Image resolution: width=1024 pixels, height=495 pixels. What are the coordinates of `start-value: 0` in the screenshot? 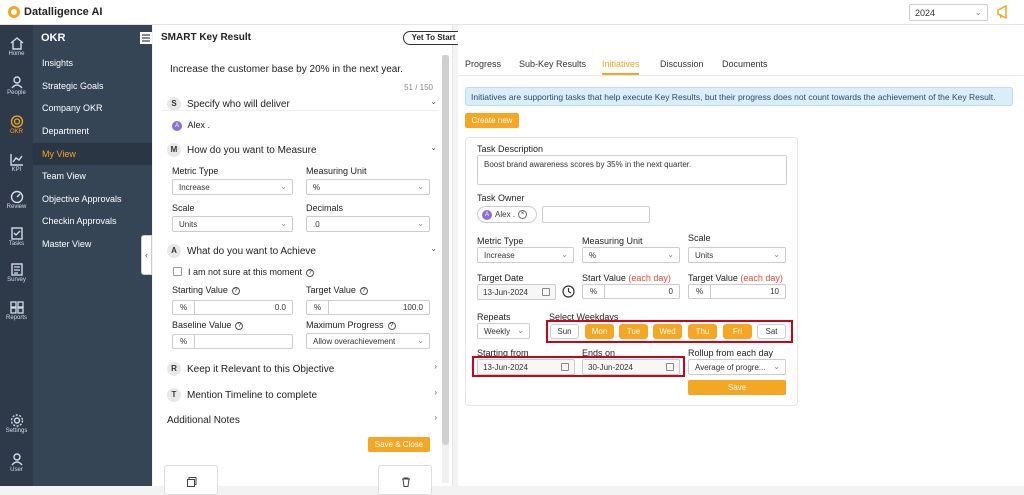 It's located at (670, 291).